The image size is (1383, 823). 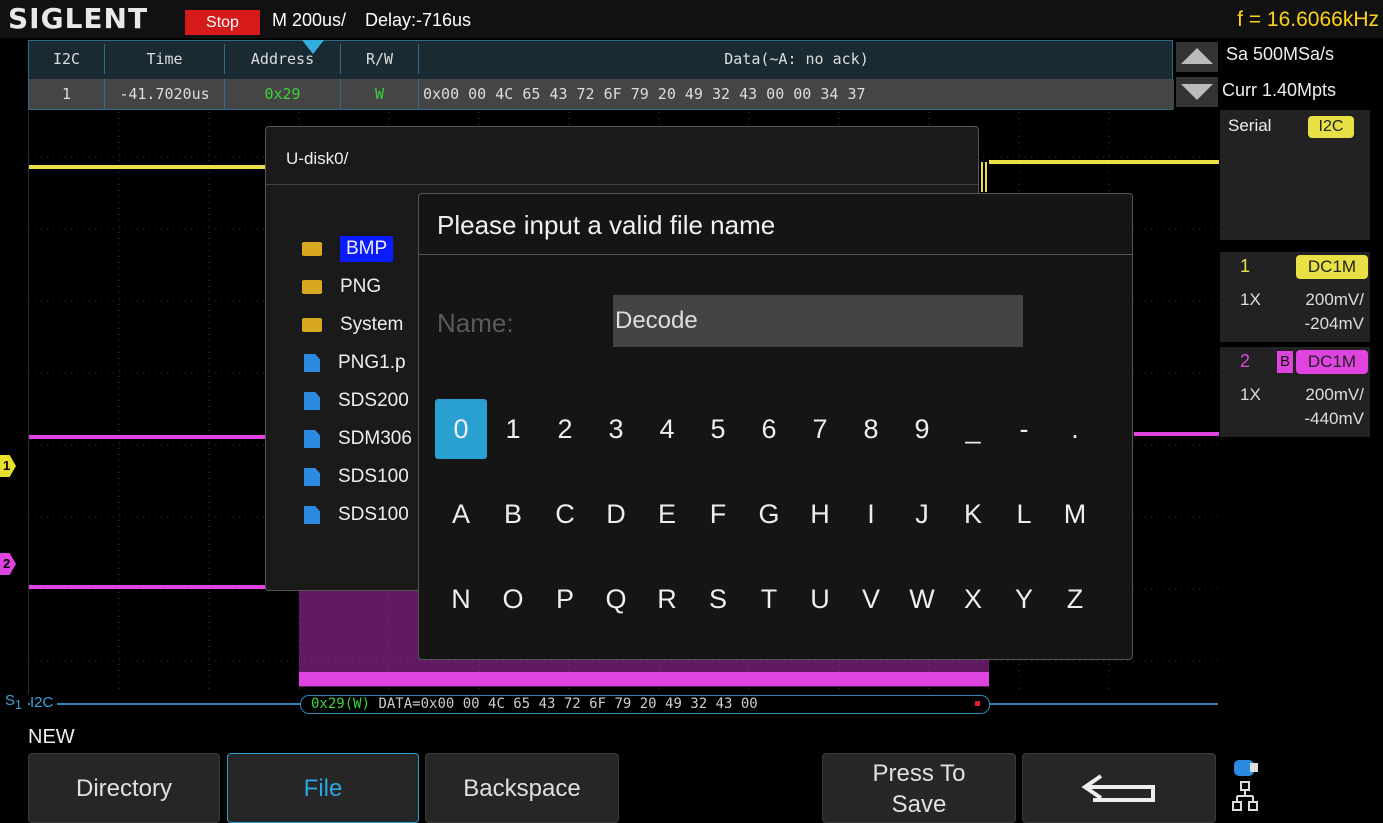 I want to click on key-j: J, so click(x=922, y=514).